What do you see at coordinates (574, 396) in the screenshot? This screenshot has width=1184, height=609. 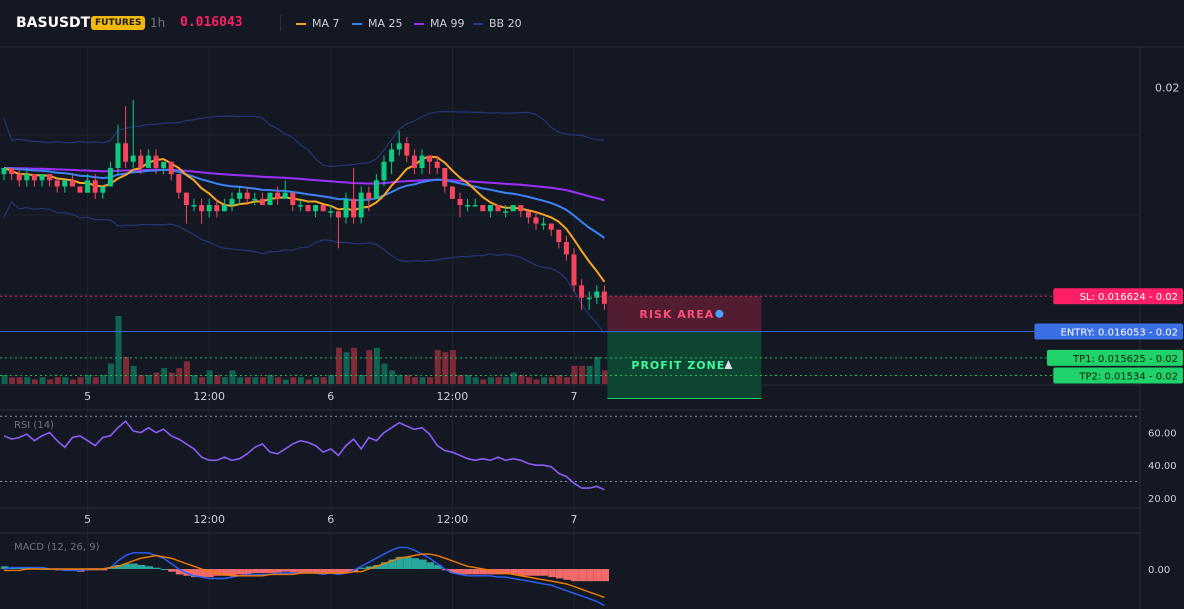 I see `time-tick-label: 7` at bounding box center [574, 396].